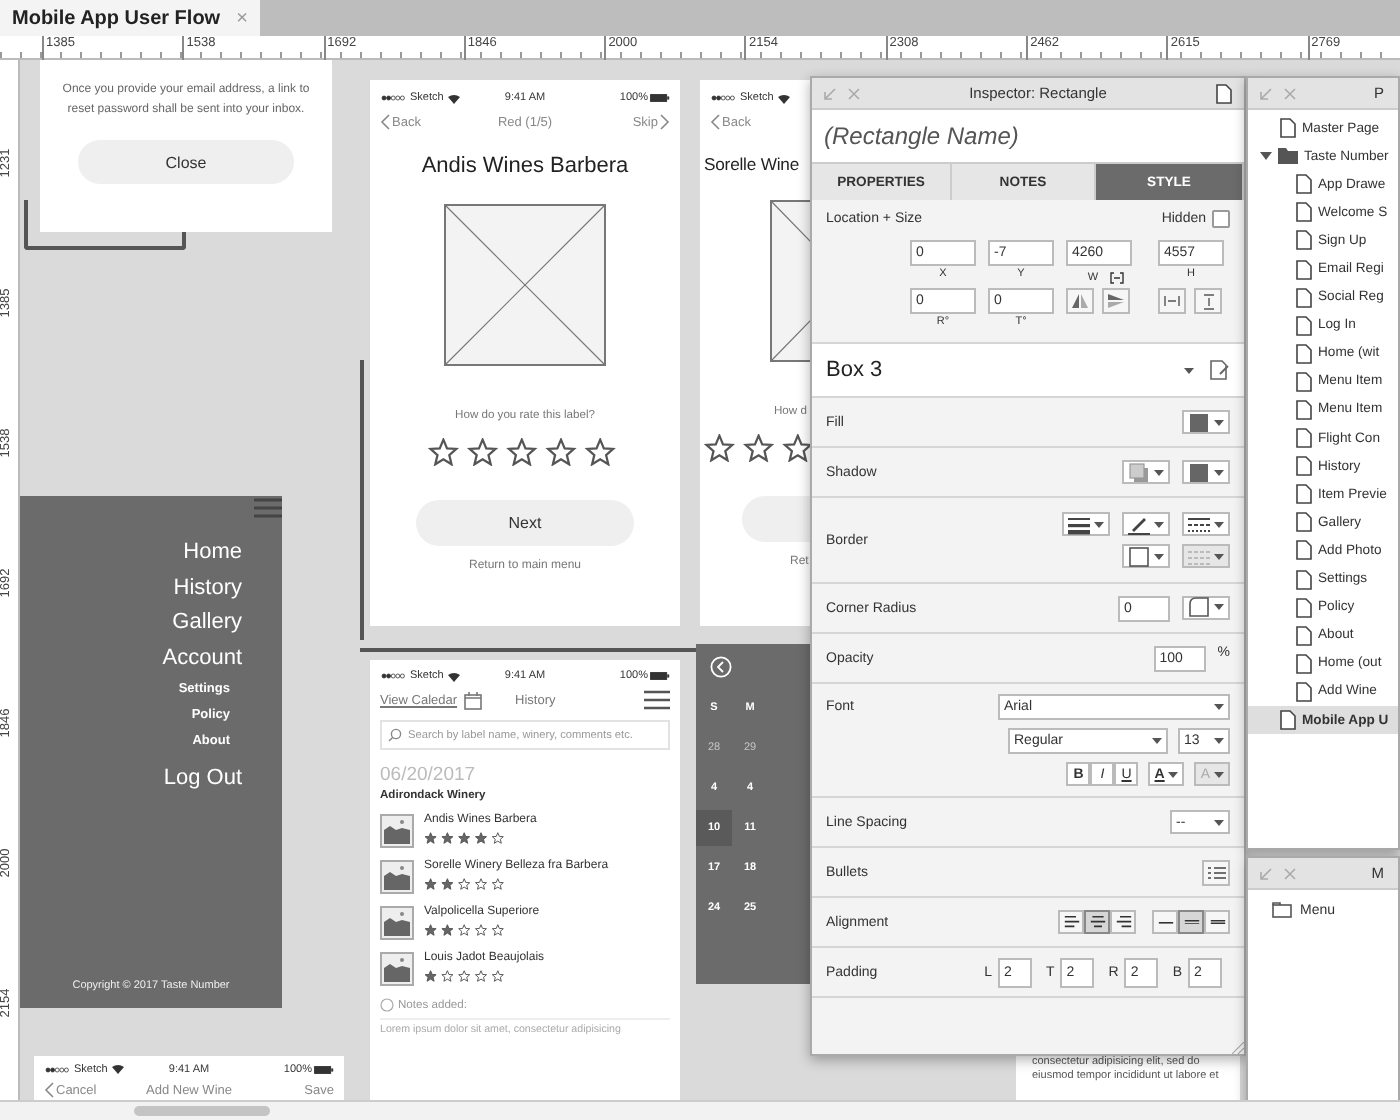 The width and height of the screenshot is (1400, 1120). What do you see at coordinates (1266, 156) in the screenshot?
I see `expand-arrow-icon` at bounding box center [1266, 156].